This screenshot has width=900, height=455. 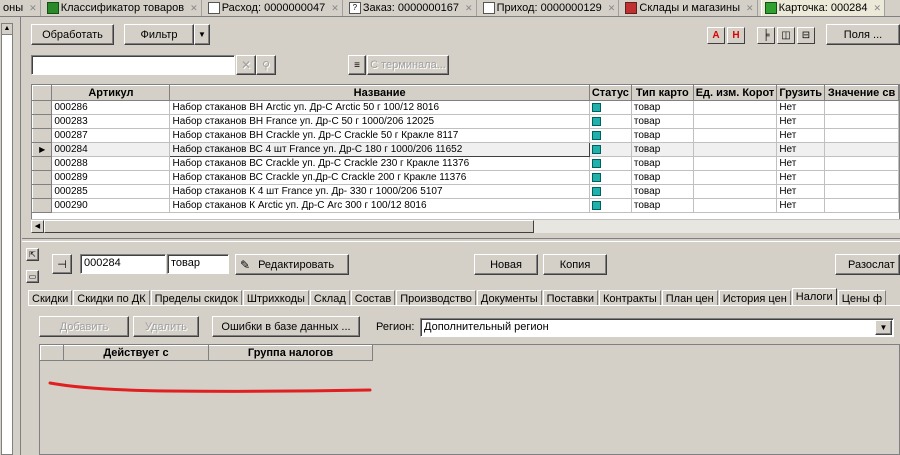 What do you see at coordinates (689, 297) in the screenshot?
I see `tab-price-plan: План цен` at bounding box center [689, 297].